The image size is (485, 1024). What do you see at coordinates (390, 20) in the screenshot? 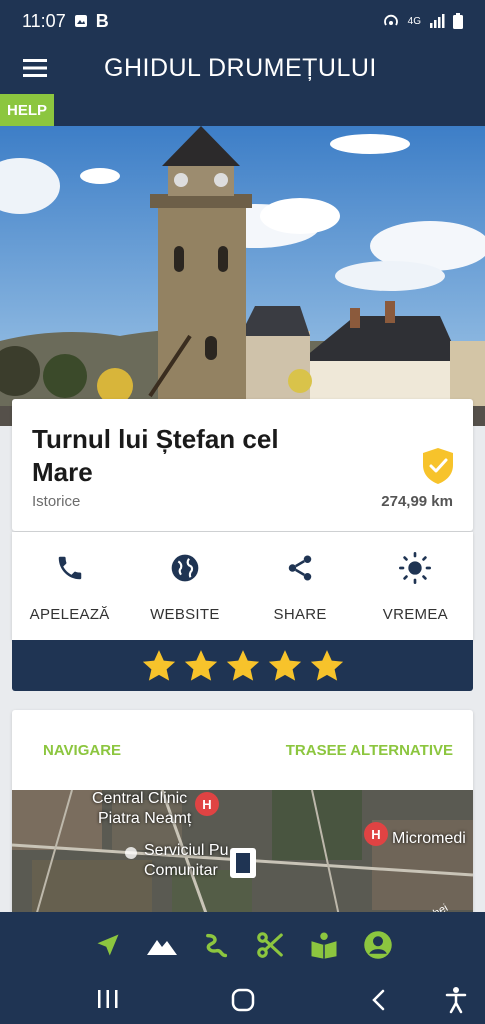
I see `hotspot-icon` at bounding box center [390, 20].